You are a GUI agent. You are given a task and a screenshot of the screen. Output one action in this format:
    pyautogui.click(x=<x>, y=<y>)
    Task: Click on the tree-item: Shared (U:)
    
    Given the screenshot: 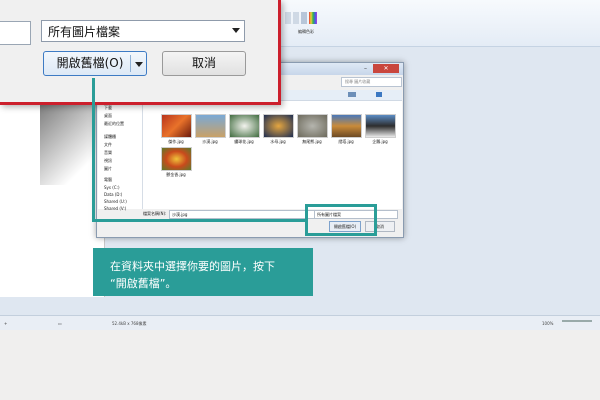 What is the action you would take?
    pyautogui.click(x=115, y=201)
    